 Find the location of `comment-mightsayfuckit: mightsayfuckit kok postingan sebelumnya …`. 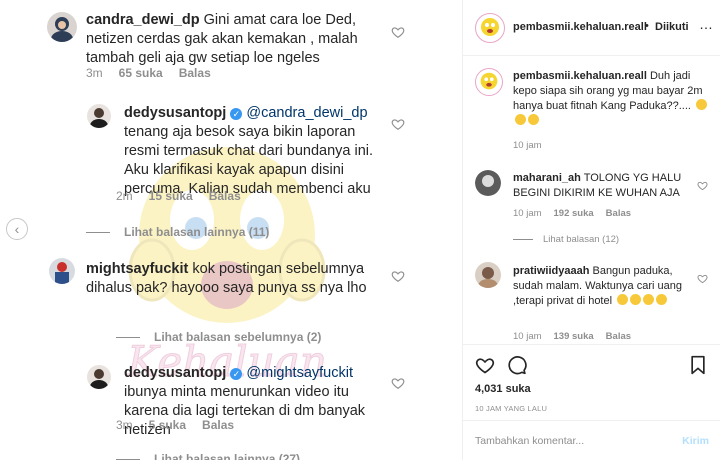

comment-mightsayfuckit: mightsayfuckit kok postingan sebelumnya … is located at coordinates (231, 279).